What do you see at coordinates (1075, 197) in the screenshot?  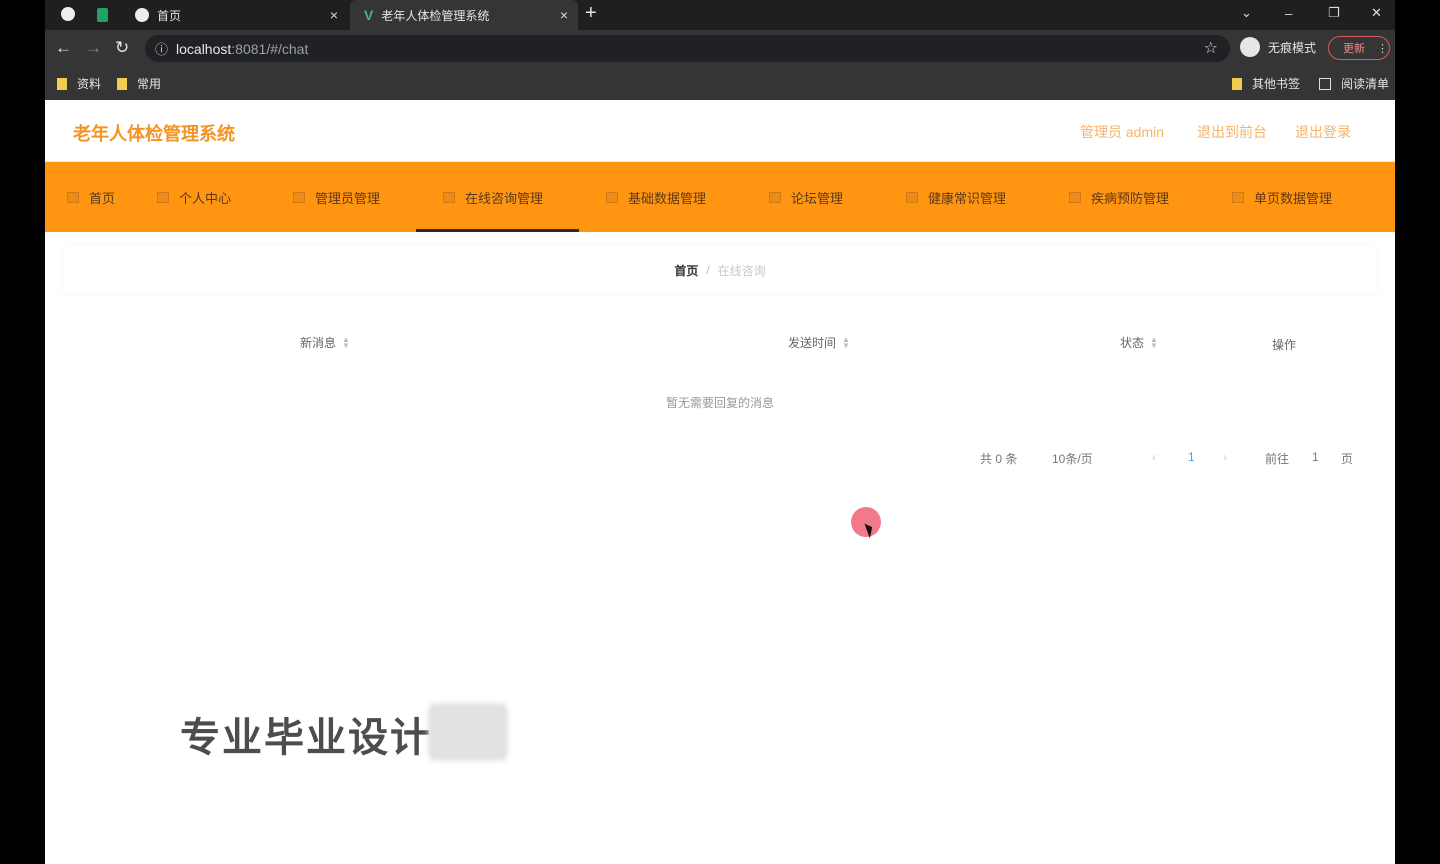 I see `shield-icon` at bounding box center [1075, 197].